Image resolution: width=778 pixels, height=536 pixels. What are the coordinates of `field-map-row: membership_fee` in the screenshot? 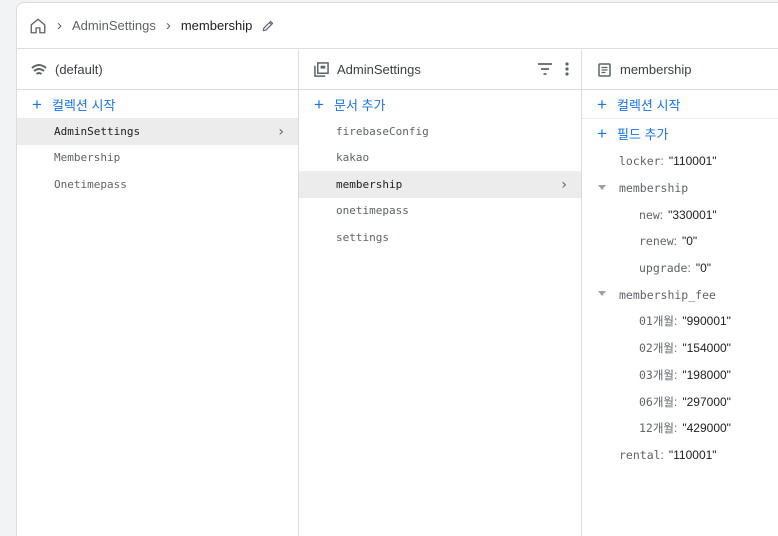 It's located at (680, 294).